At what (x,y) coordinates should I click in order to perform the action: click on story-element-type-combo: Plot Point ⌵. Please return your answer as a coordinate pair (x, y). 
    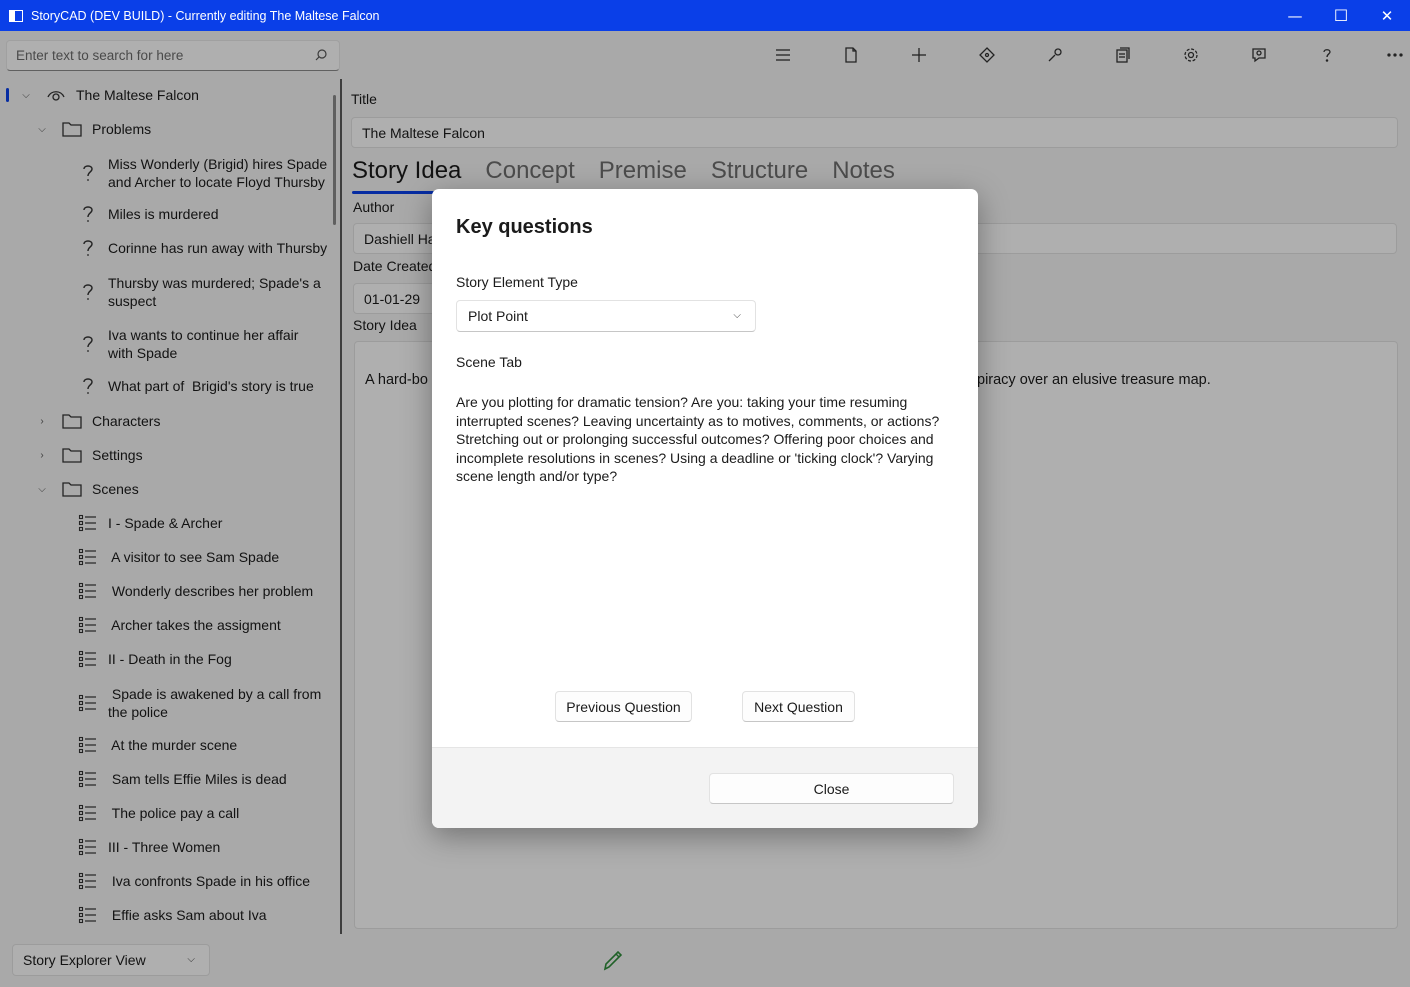
    Looking at the image, I should click on (606, 316).